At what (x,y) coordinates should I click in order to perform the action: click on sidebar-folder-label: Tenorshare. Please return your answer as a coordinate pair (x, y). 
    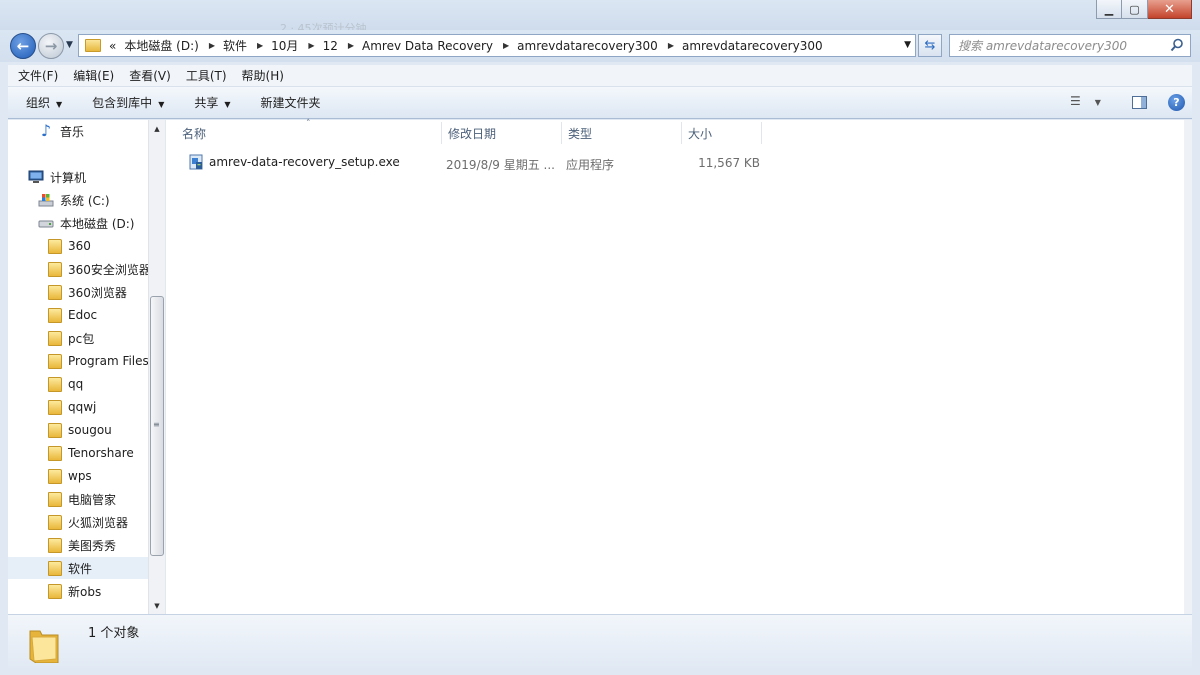
    Looking at the image, I should click on (101, 453).